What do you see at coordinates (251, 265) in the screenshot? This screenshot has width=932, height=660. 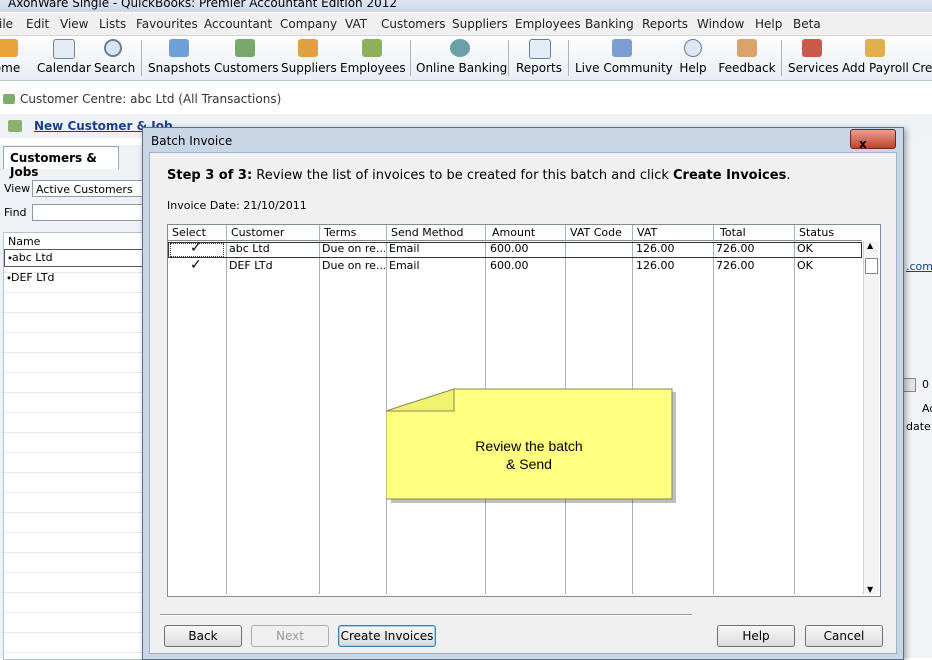 I see `cell-customer: DEF LTd` at bounding box center [251, 265].